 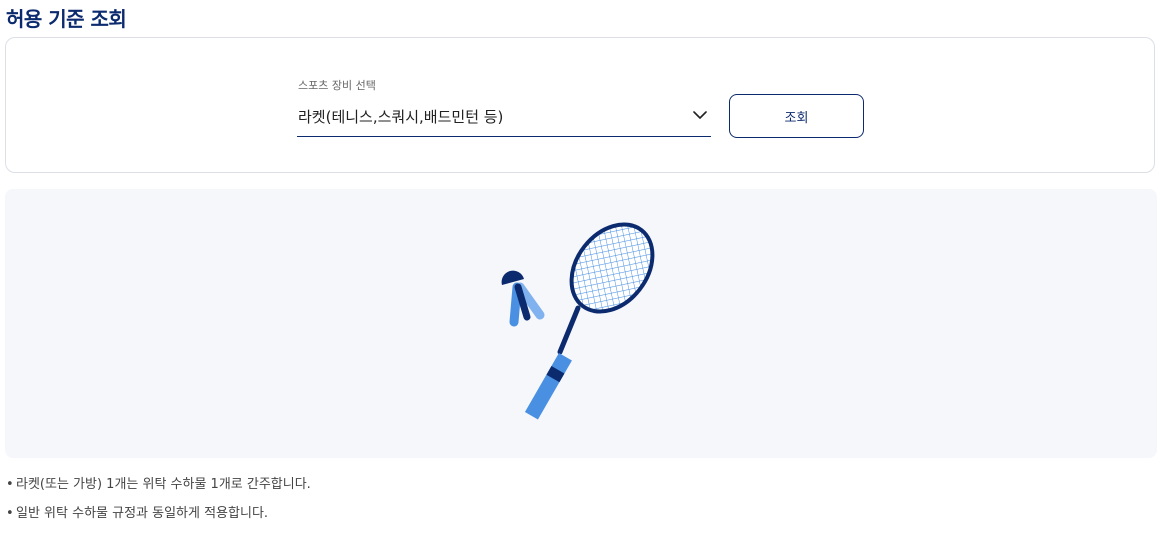 I want to click on racket-icon, so click(x=589, y=321).